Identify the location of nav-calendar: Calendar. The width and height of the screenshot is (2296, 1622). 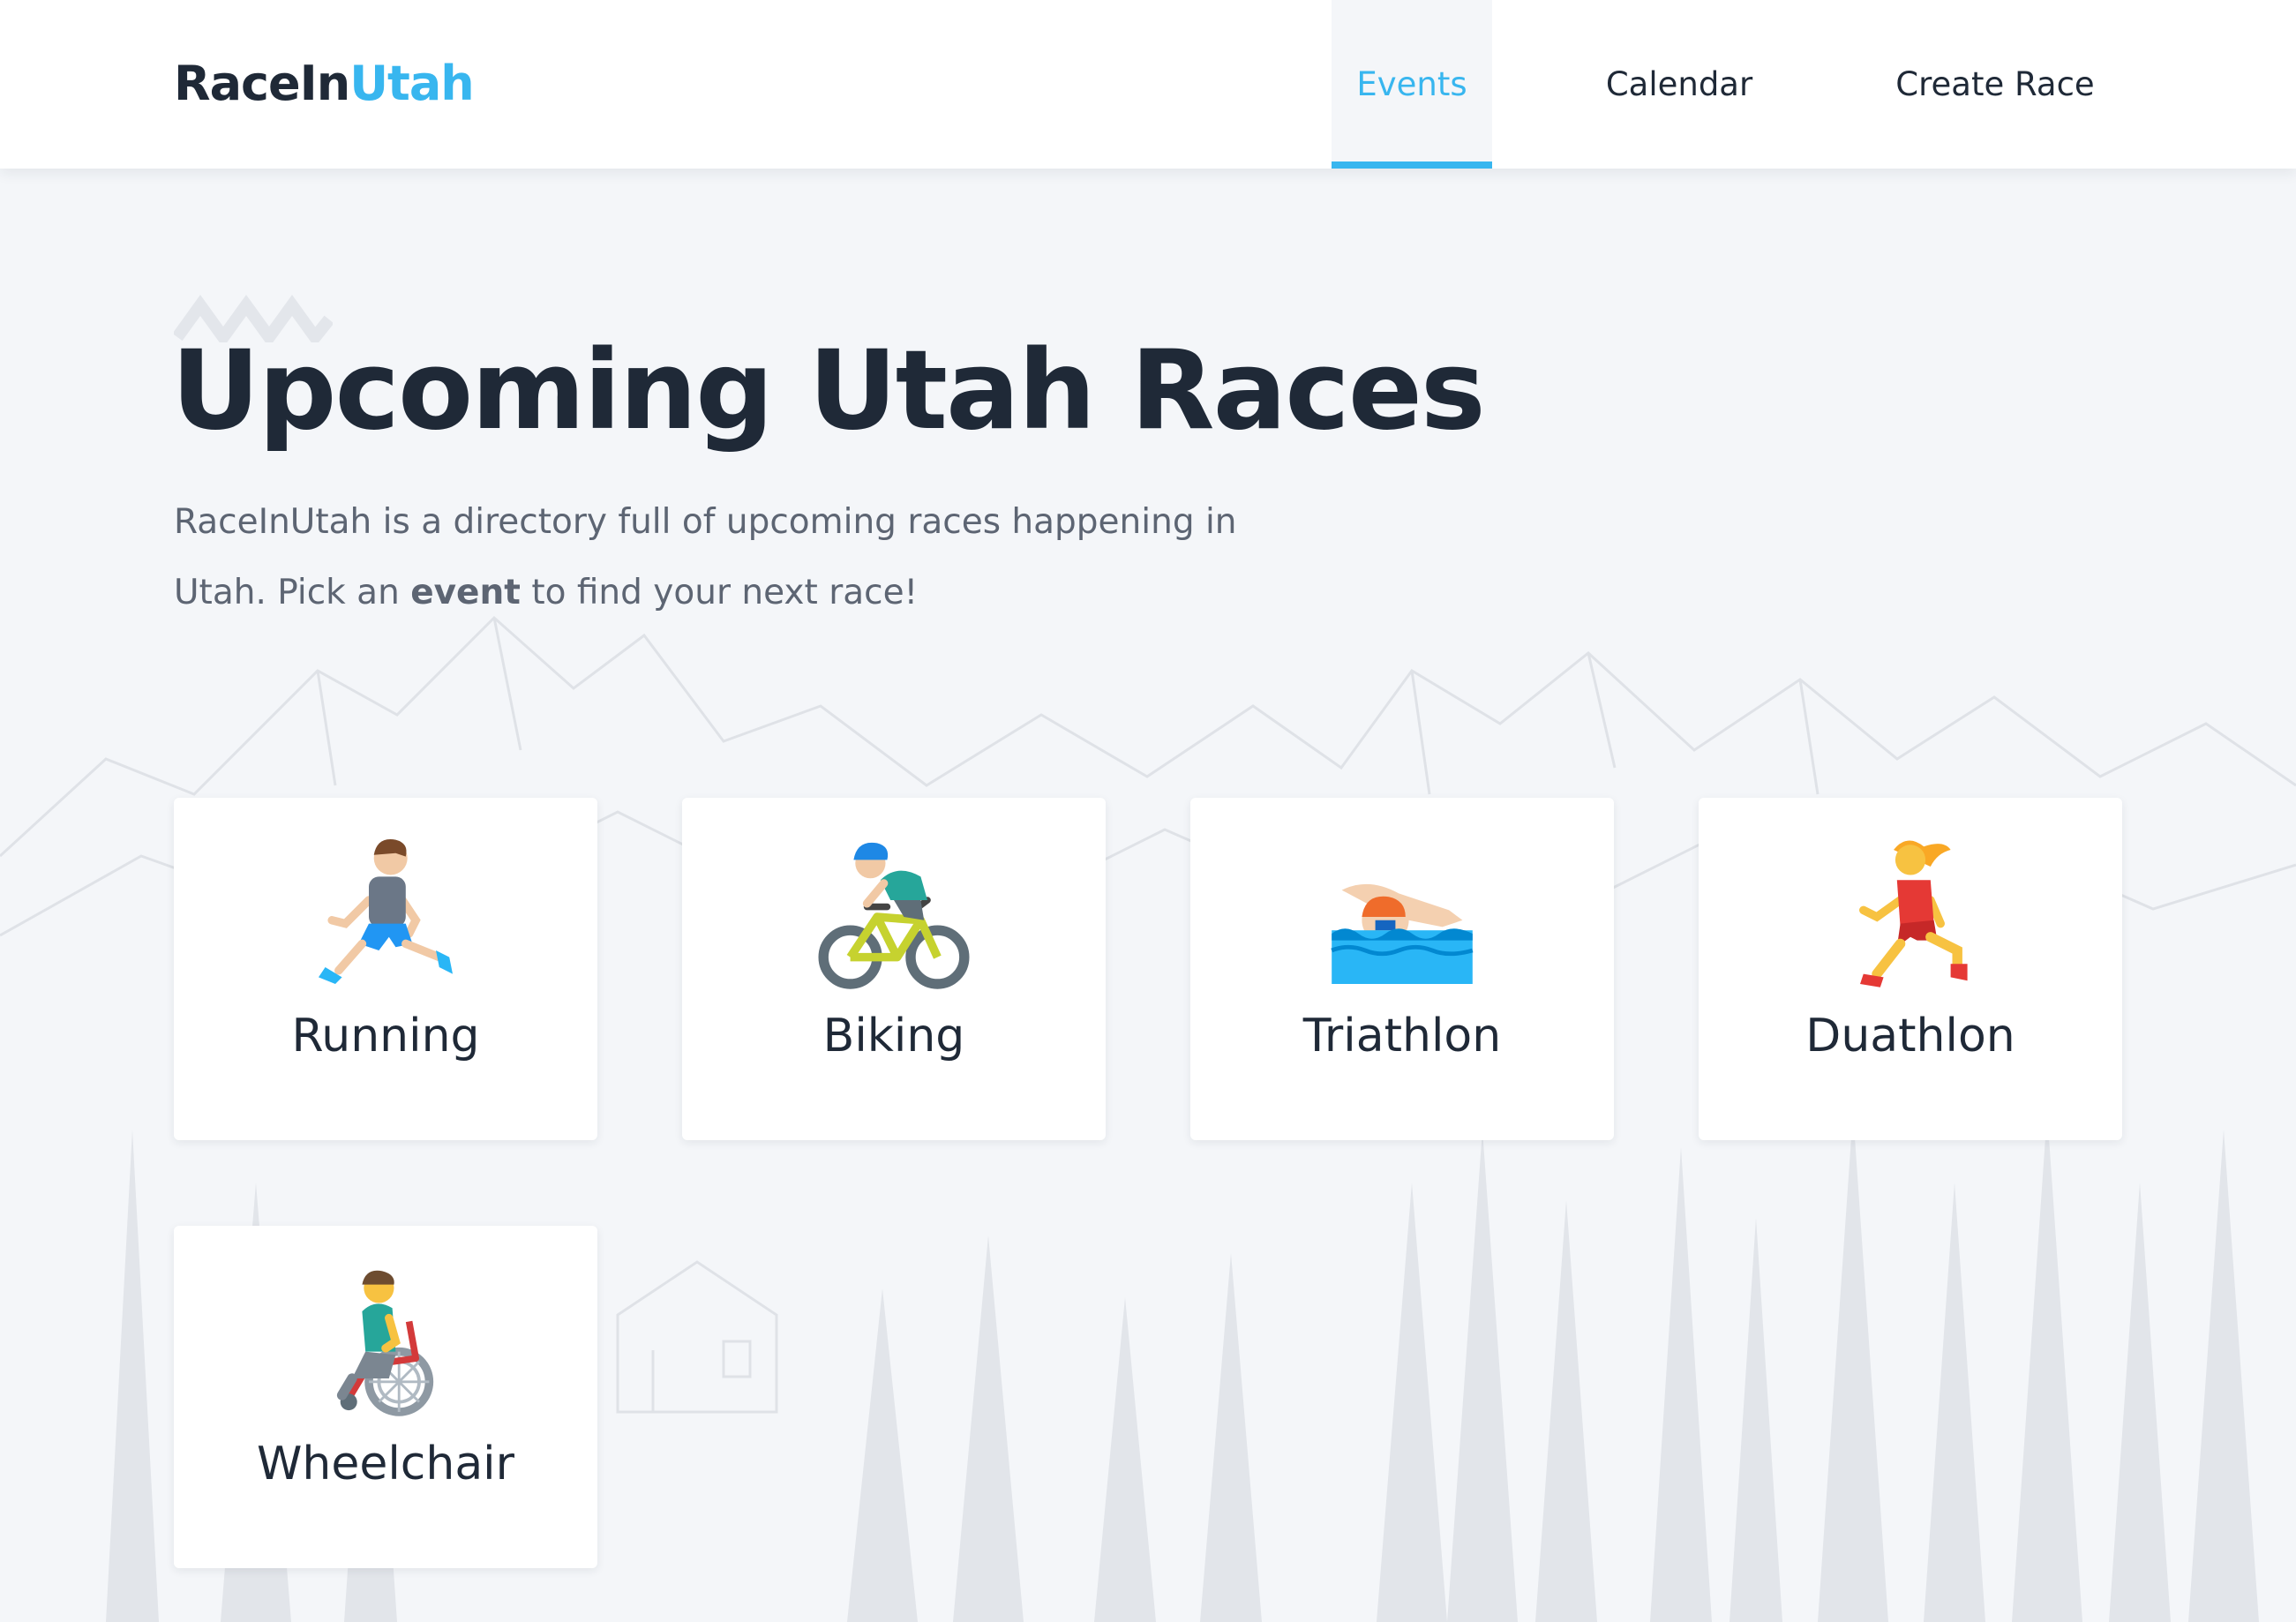
(1679, 84).